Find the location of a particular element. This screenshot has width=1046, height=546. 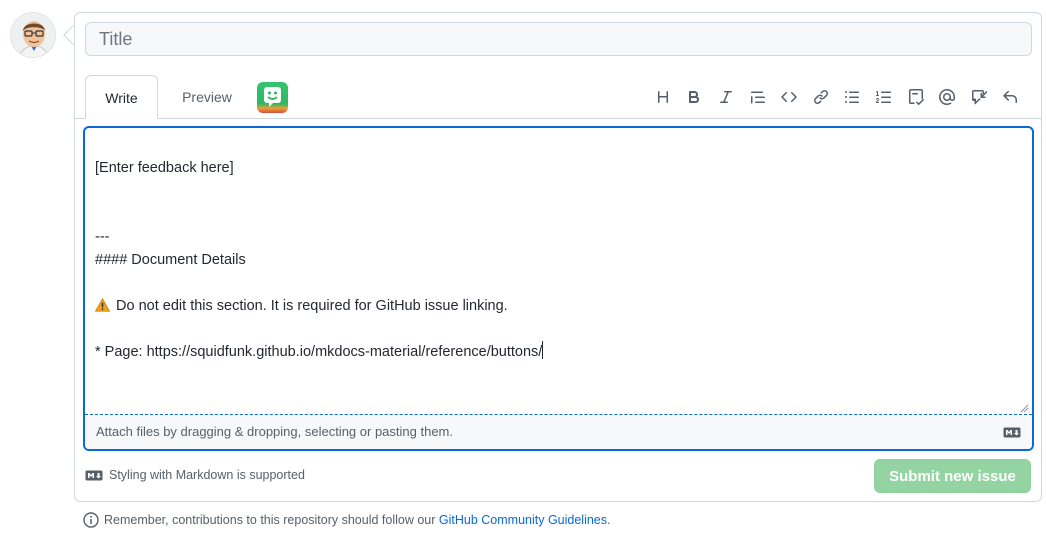

warning-icon is located at coordinates (103, 308).